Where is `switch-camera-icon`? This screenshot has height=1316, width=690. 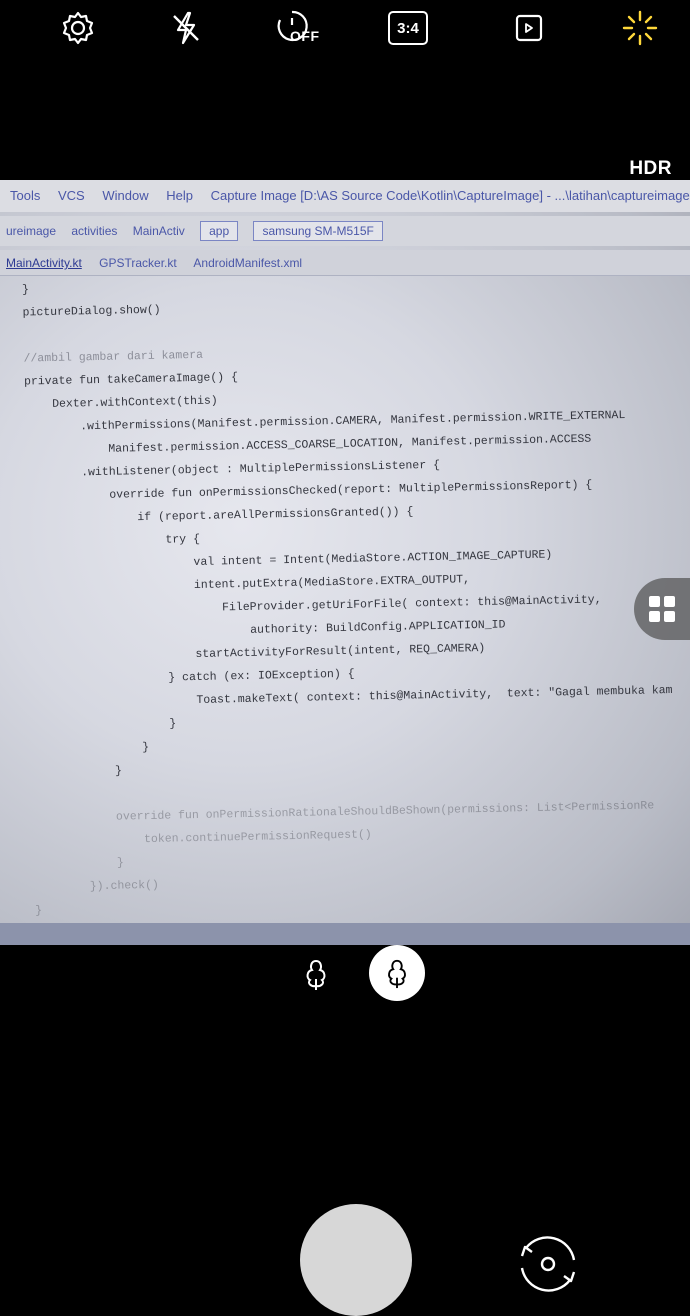
switch-camera-icon is located at coordinates (548, 1264).